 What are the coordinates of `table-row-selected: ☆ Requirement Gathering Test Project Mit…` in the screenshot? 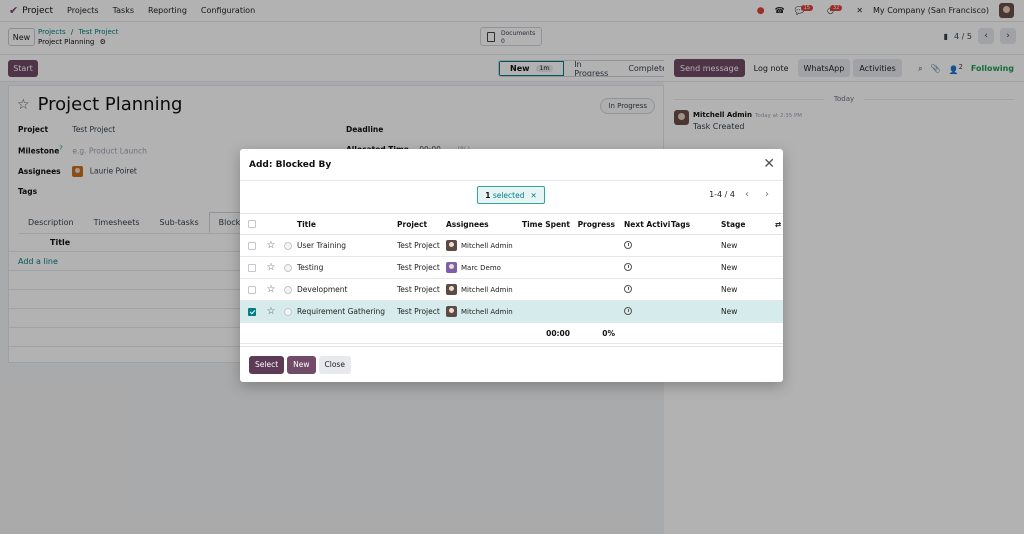 It's located at (511, 312).